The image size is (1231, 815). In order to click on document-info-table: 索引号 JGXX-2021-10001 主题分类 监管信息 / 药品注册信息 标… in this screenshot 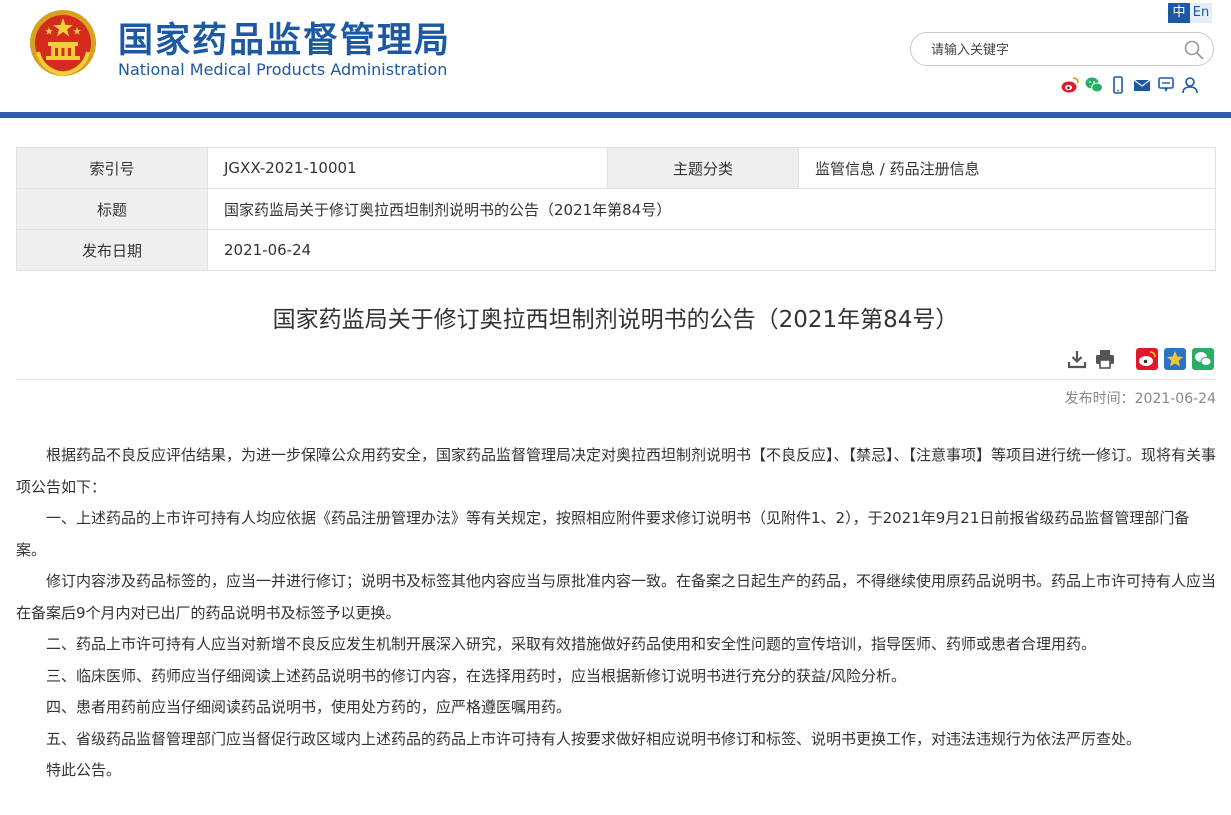, I will do `click(616, 209)`.